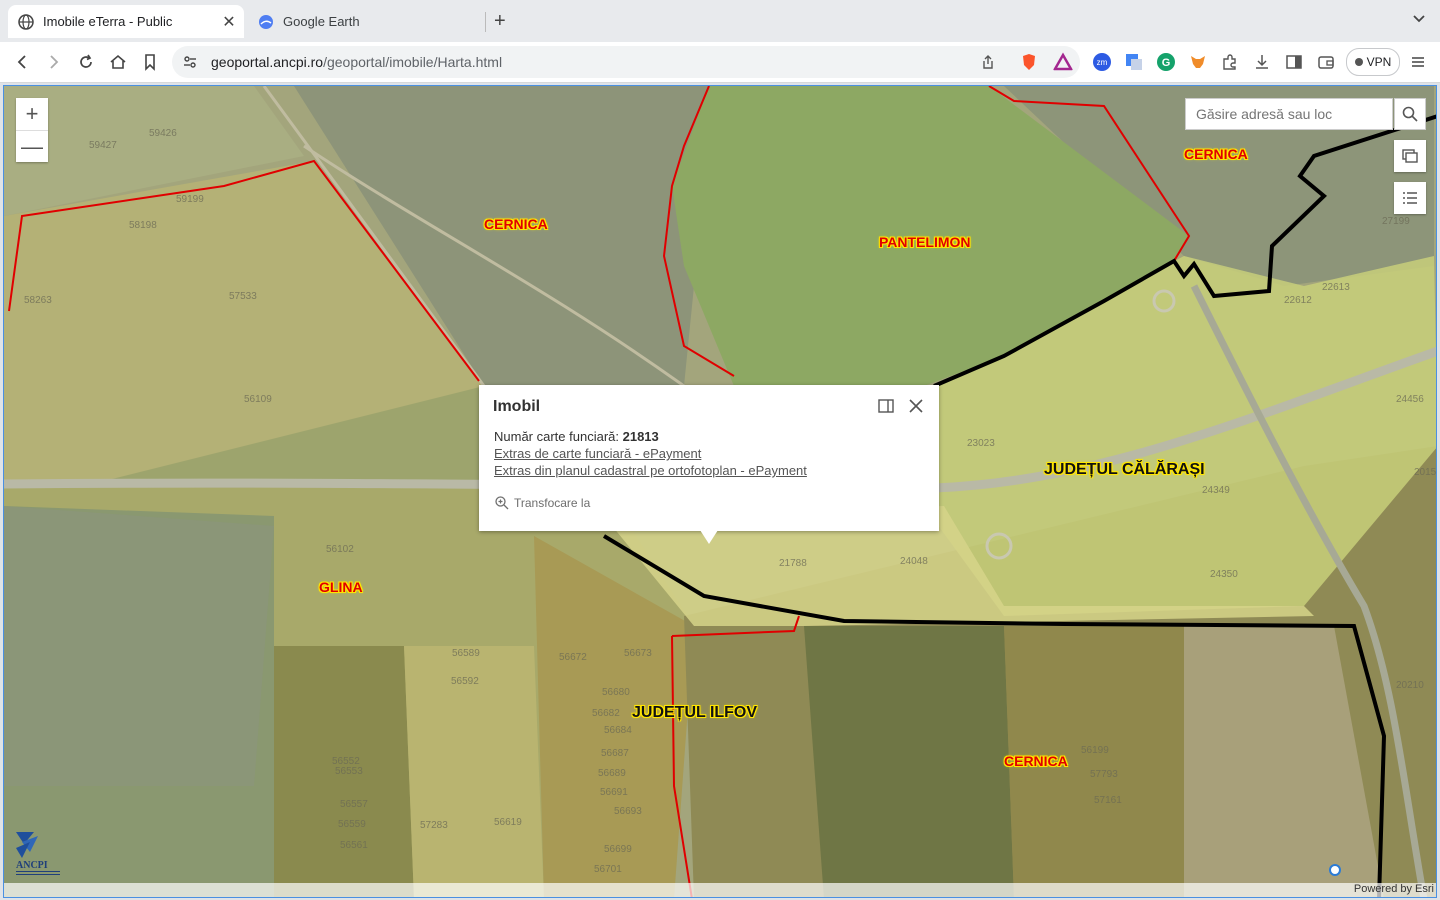 The width and height of the screenshot is (1440, 900). I want to click on locality-label-cernica: CERNICA, so click(1216, 154).